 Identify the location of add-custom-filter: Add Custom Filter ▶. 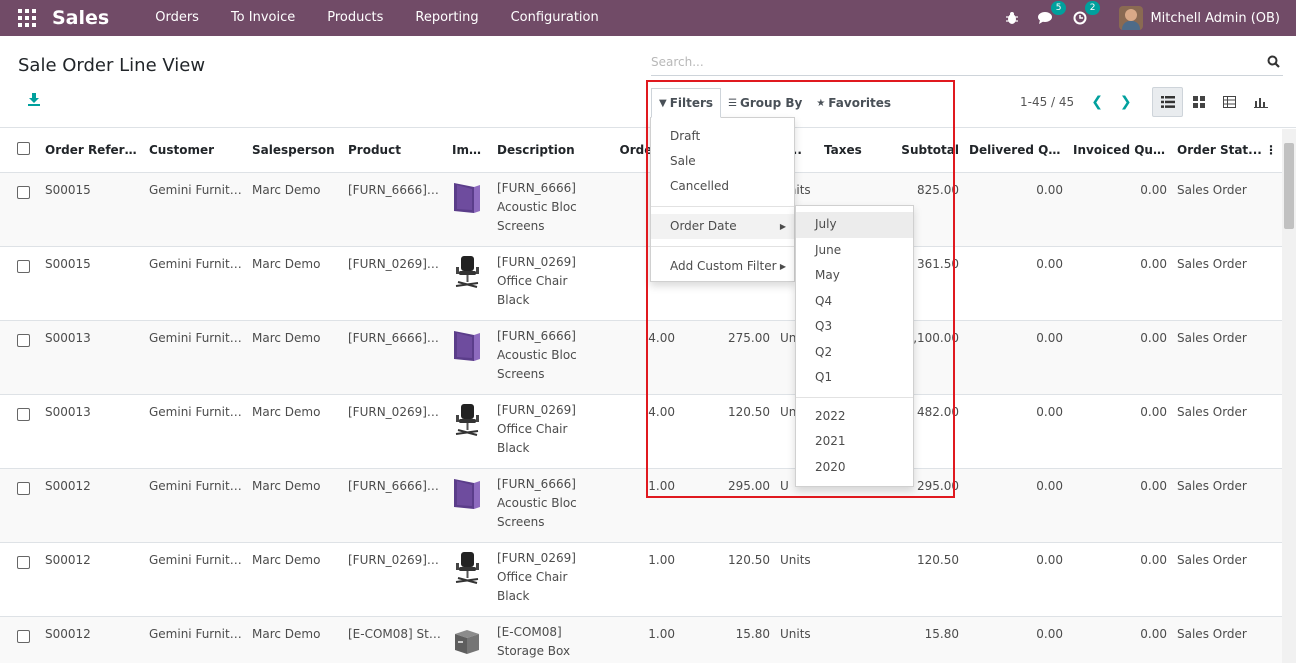
(722, 266).